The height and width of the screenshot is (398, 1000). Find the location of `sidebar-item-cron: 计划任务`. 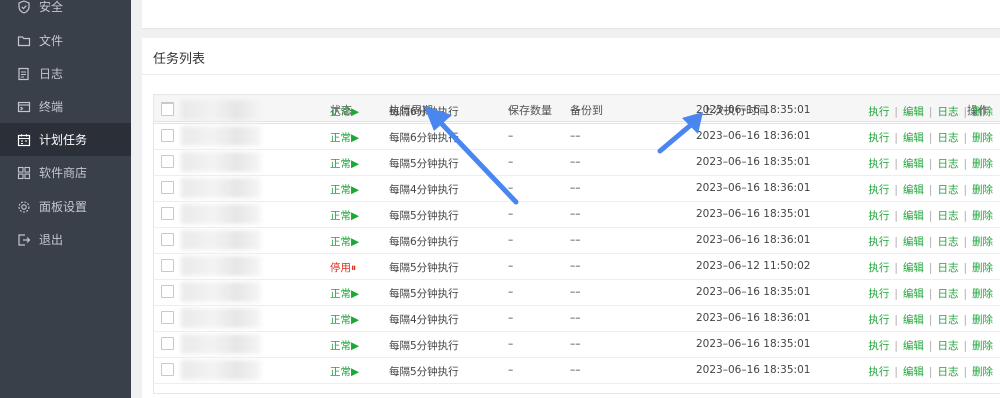

sidebar-item-cron: 计划任务 is located at coordinates (65, 139).